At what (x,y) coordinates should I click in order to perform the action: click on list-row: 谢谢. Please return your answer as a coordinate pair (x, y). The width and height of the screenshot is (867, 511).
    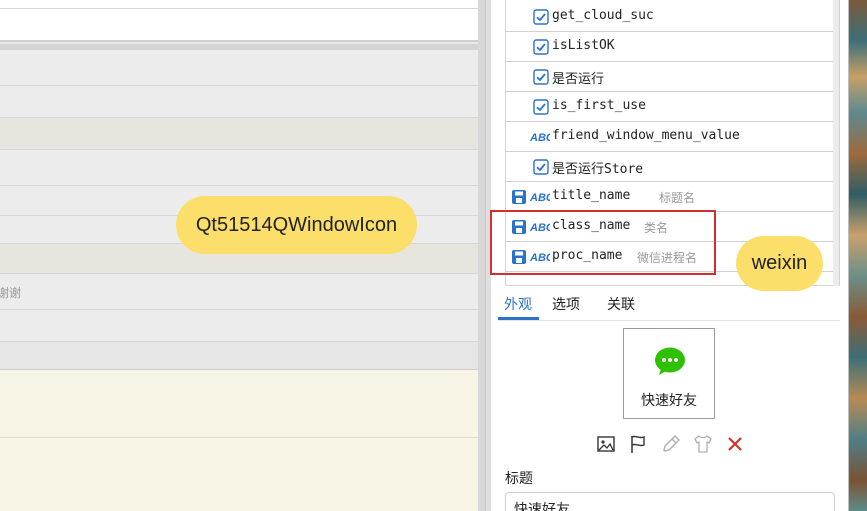
    Looking at the image, I should click on (242, 292).